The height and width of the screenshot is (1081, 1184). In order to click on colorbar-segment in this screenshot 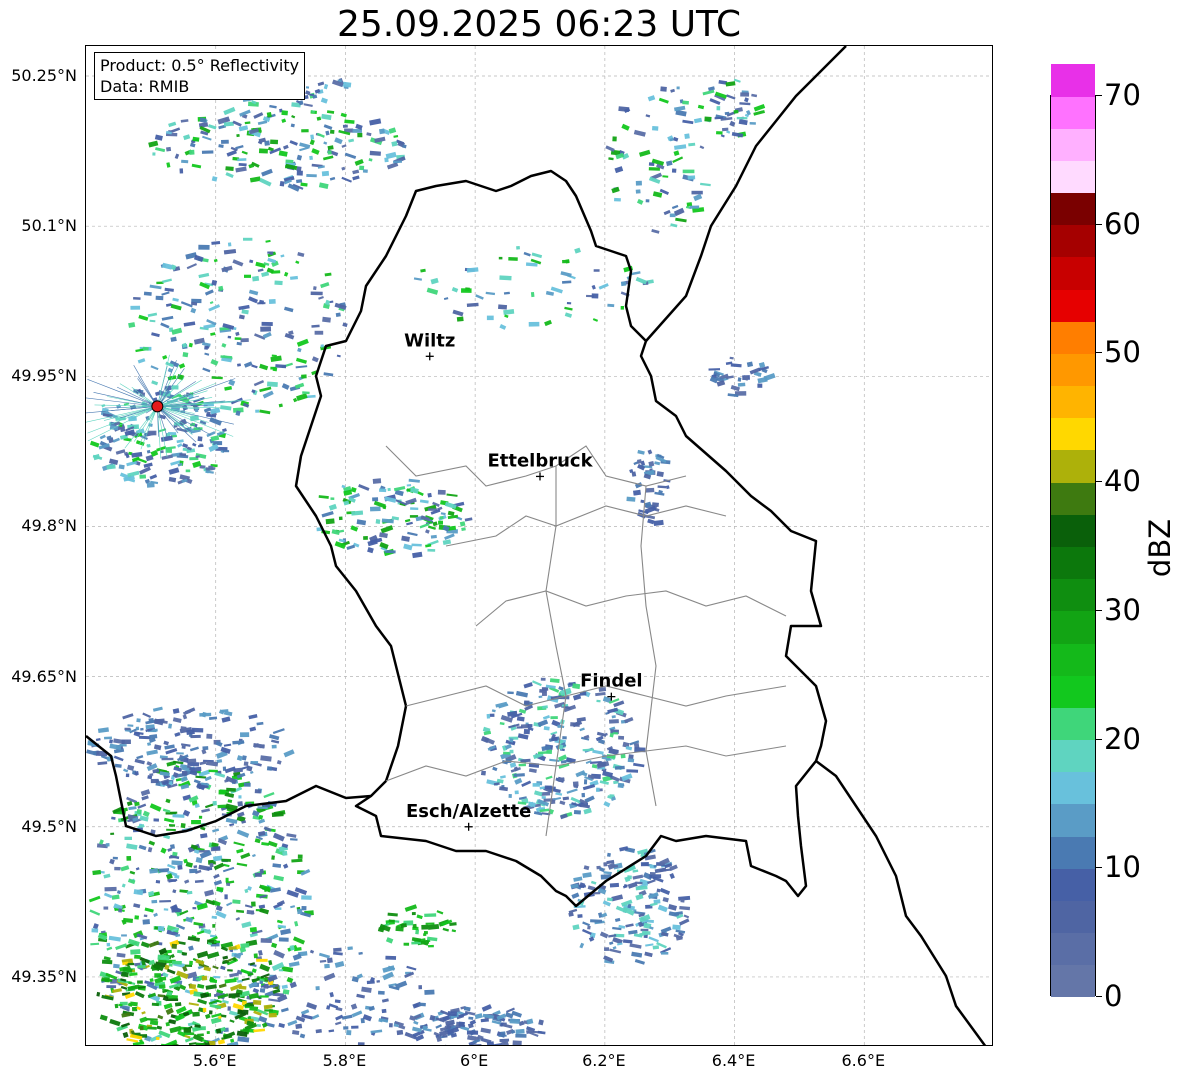, I will do `click(1073, 177)`.